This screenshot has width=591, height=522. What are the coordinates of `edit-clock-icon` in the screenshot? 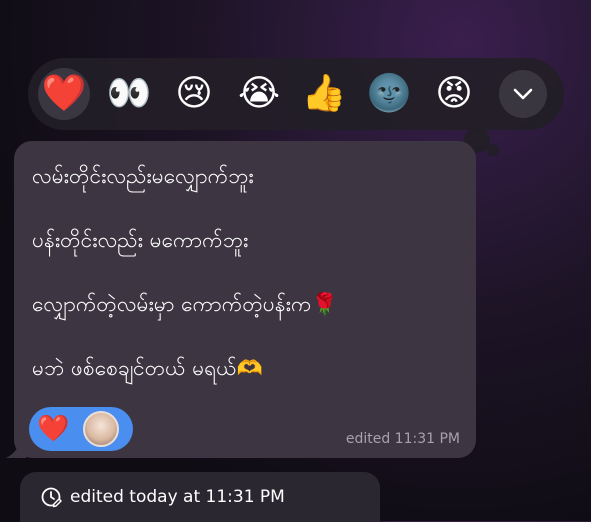 It's located at (51, 497).